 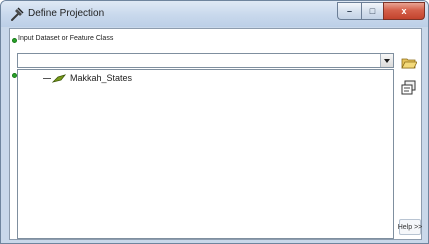 What do you see at coordinates (47, 78) in the screenshot?
I see `tree-connector` at bounding box center [47, 78].